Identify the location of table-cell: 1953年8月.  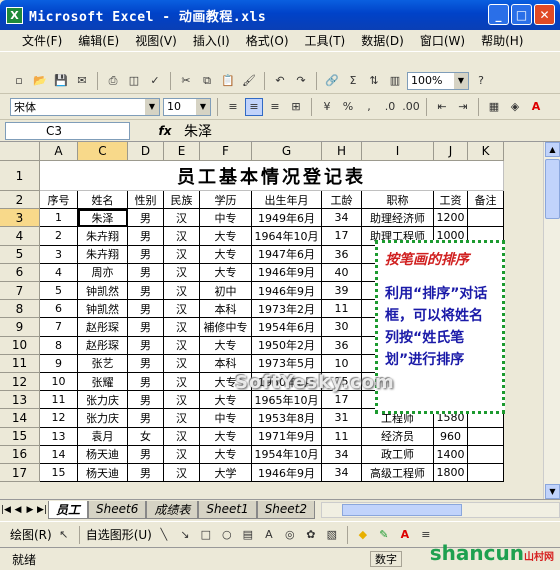
(287, 418).